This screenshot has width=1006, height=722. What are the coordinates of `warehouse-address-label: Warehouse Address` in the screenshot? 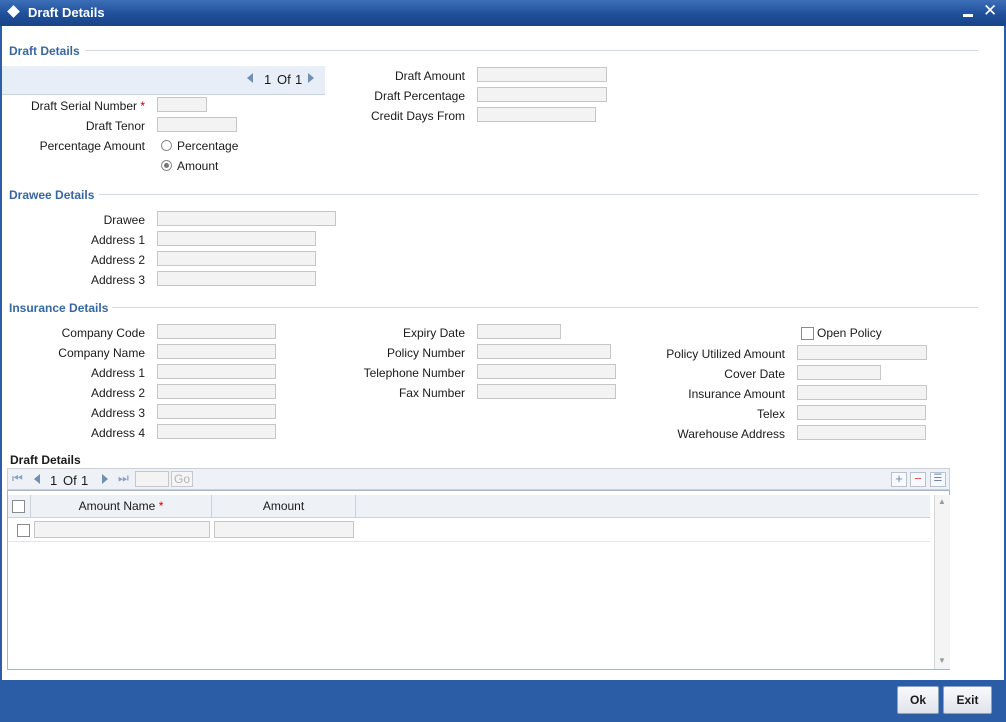 It's located at (731, 434).